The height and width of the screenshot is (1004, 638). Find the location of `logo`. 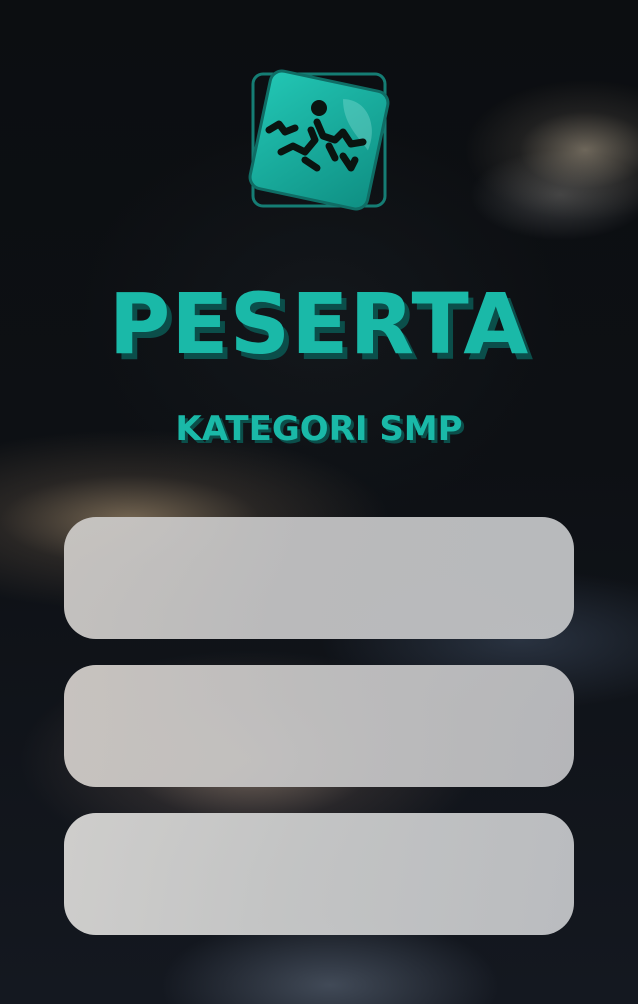

logo is located at coordinates (319, 140).